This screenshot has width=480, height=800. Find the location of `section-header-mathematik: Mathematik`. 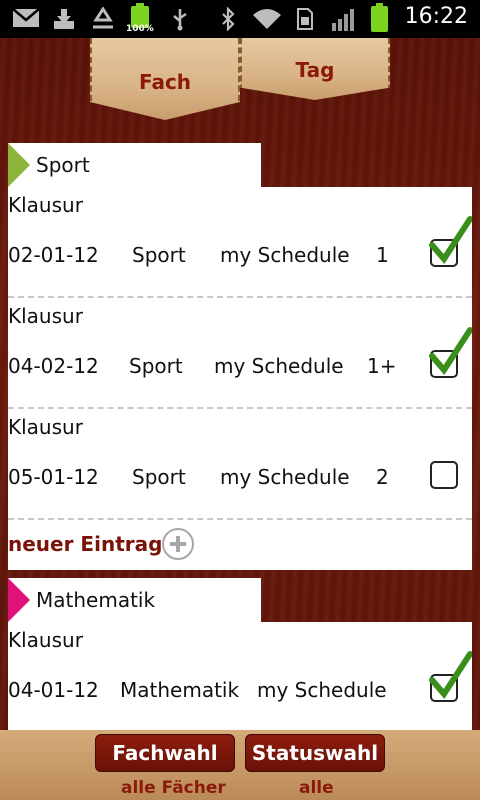

section-header-mathematik: Mathematik is located at coordinates (134, 600).